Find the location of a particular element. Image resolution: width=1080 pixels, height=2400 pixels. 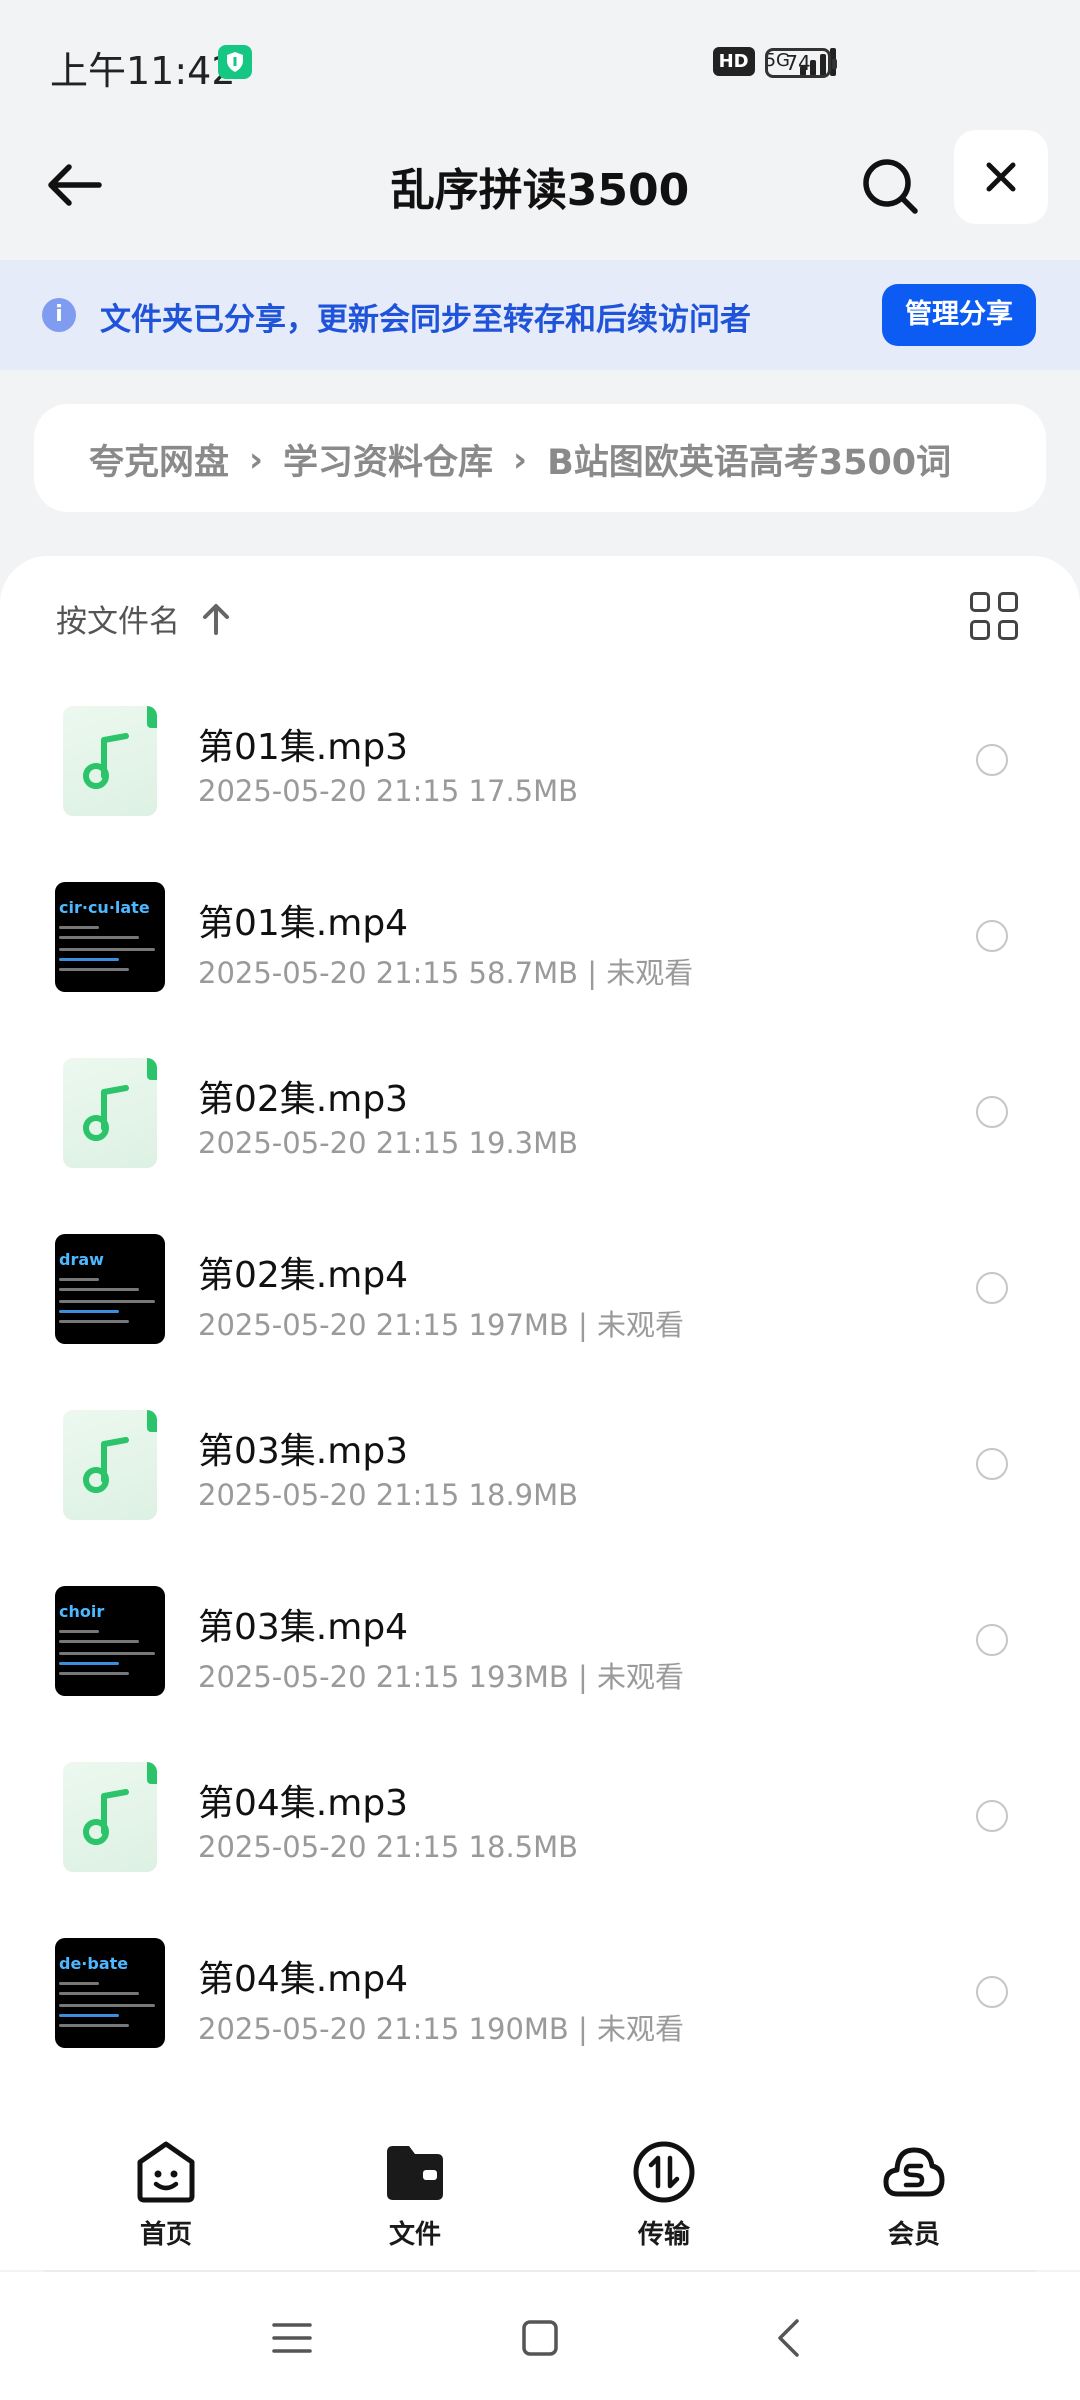

menu-button is located at coordinates (292, 2338).